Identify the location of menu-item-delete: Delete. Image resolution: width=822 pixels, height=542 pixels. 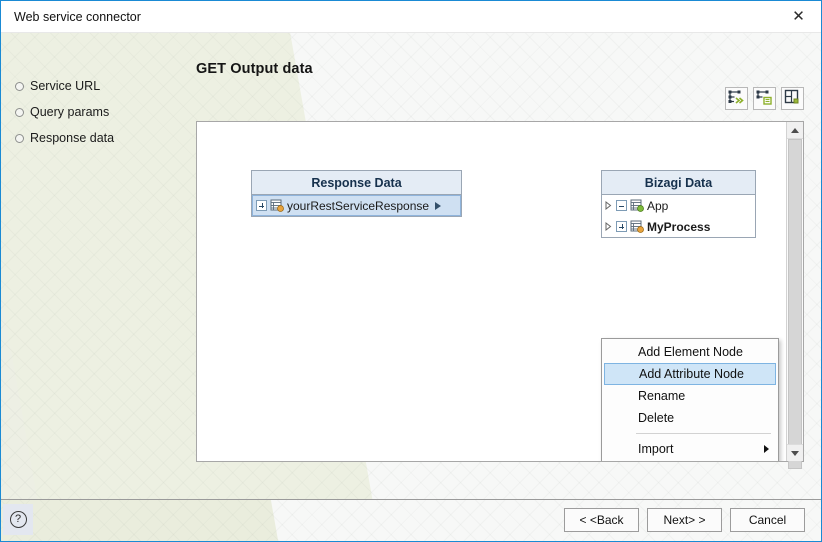
(690, 418).